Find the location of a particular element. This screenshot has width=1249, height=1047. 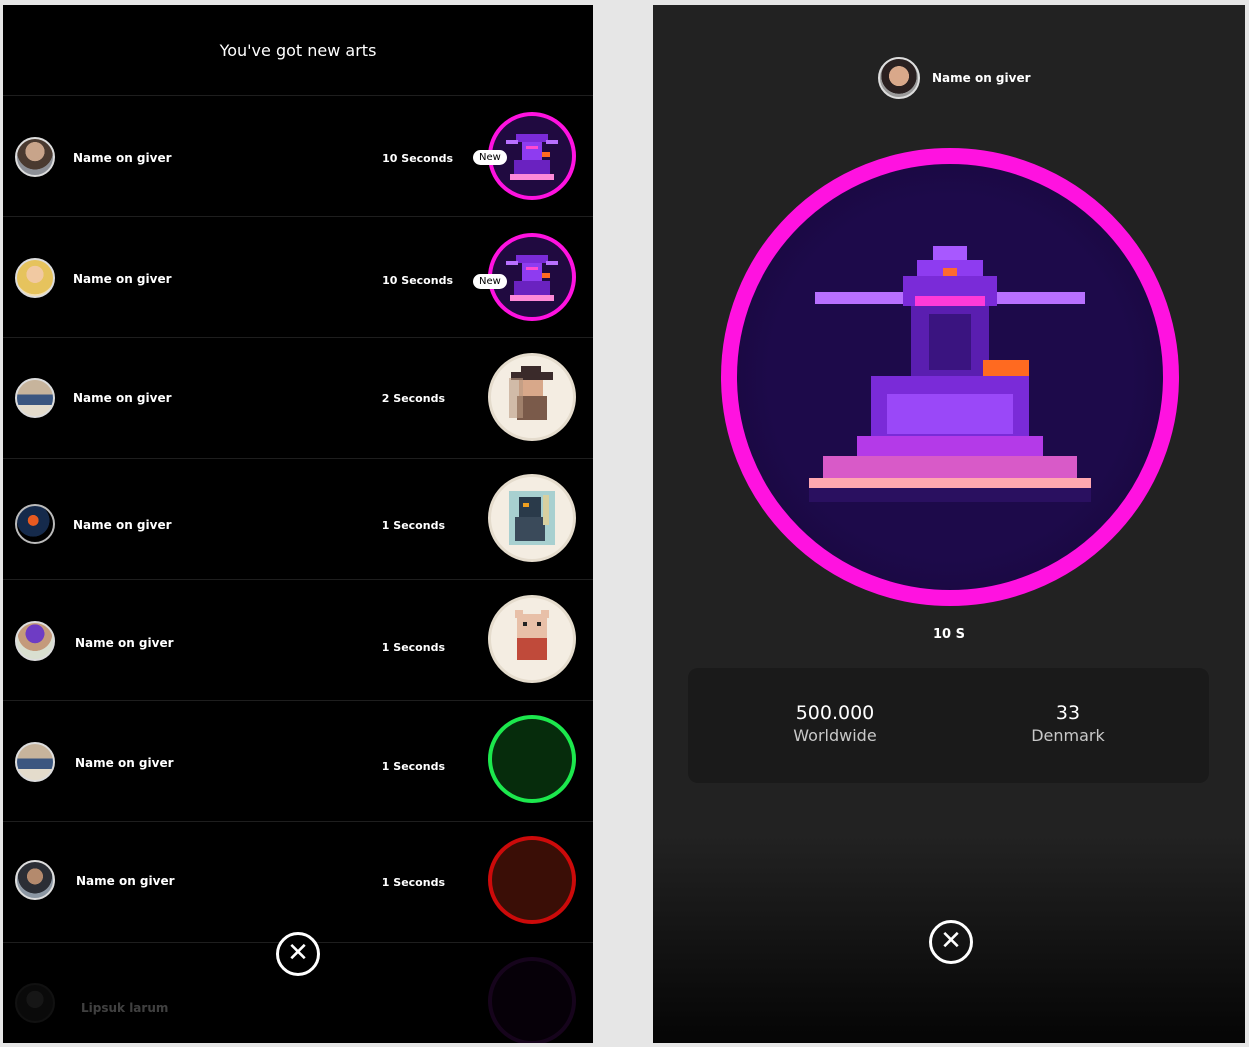

country-label: Denmark is located at coordinates (1068, 735).